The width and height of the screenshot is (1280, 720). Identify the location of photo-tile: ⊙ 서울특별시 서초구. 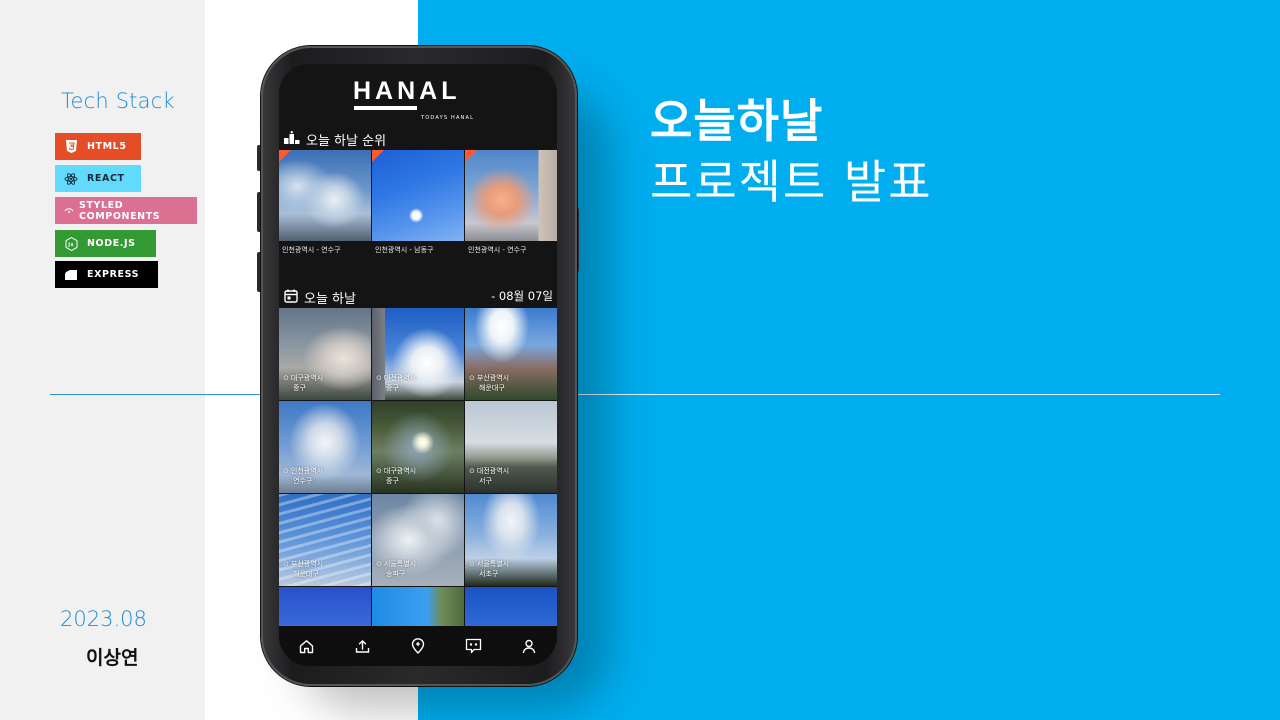
(511, 540).